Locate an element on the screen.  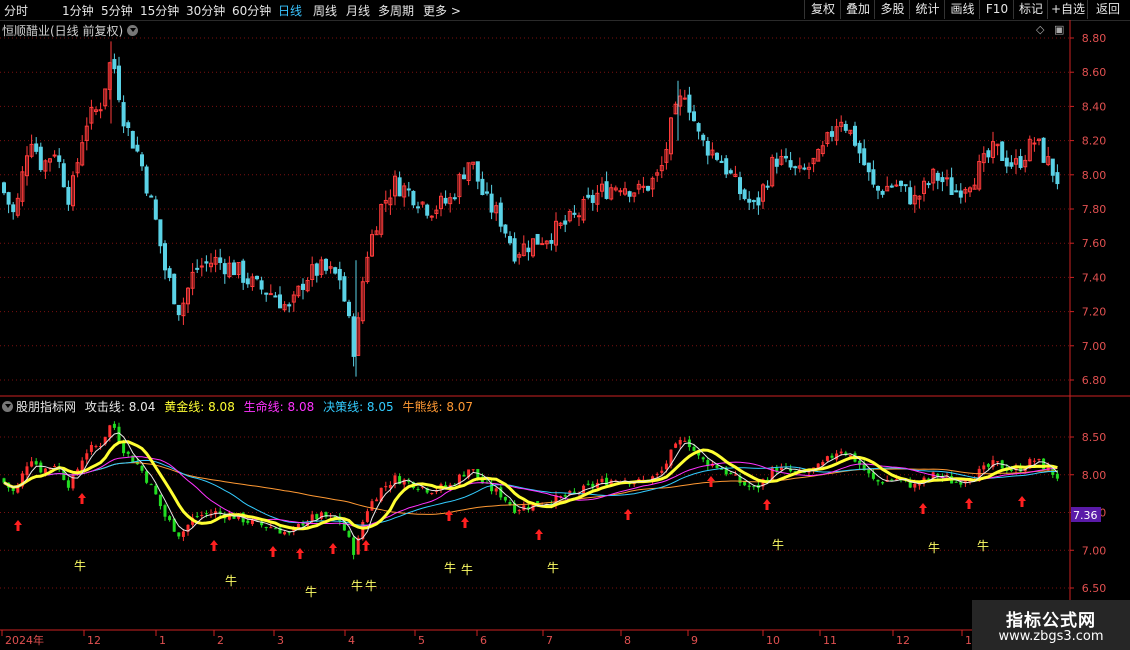
time-tick-label: 9 is located at coordinates (694, 640).